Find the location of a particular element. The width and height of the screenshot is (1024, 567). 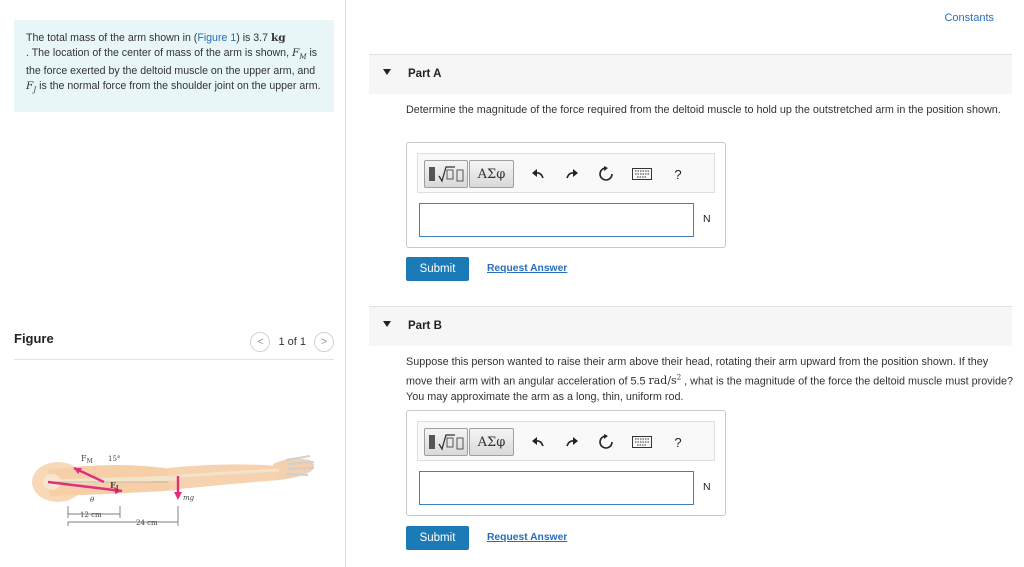

part-b-label: Part B is located at coordinates (425, 326).